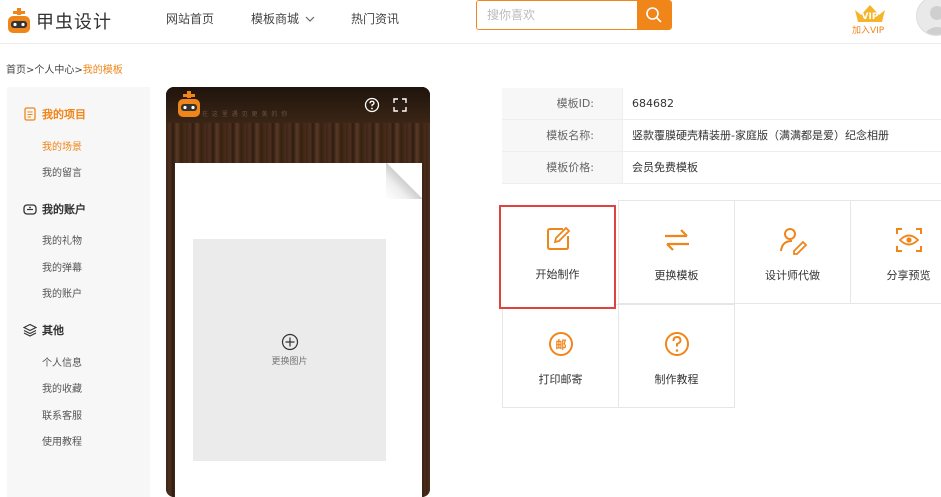 This screenshot has width=941, height=497. I want to click on action-label: 打印邮寄, so click(560, 379).